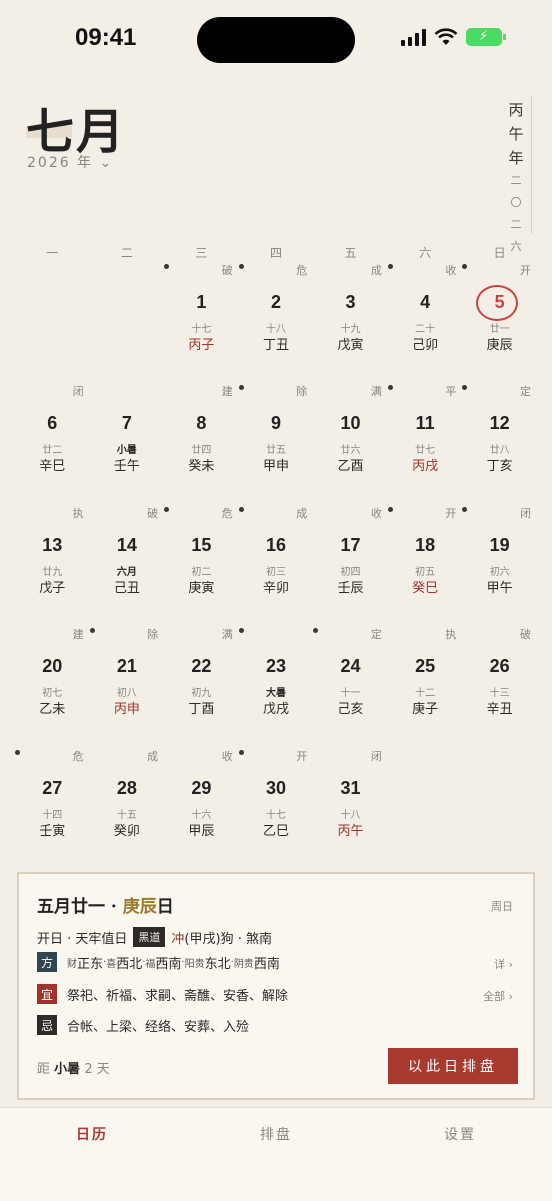  What do you see at coordinates (70, 162) in the screenshot?
I see `year-selector: 2026 年 ⌄` at bounding box center [70, 162].